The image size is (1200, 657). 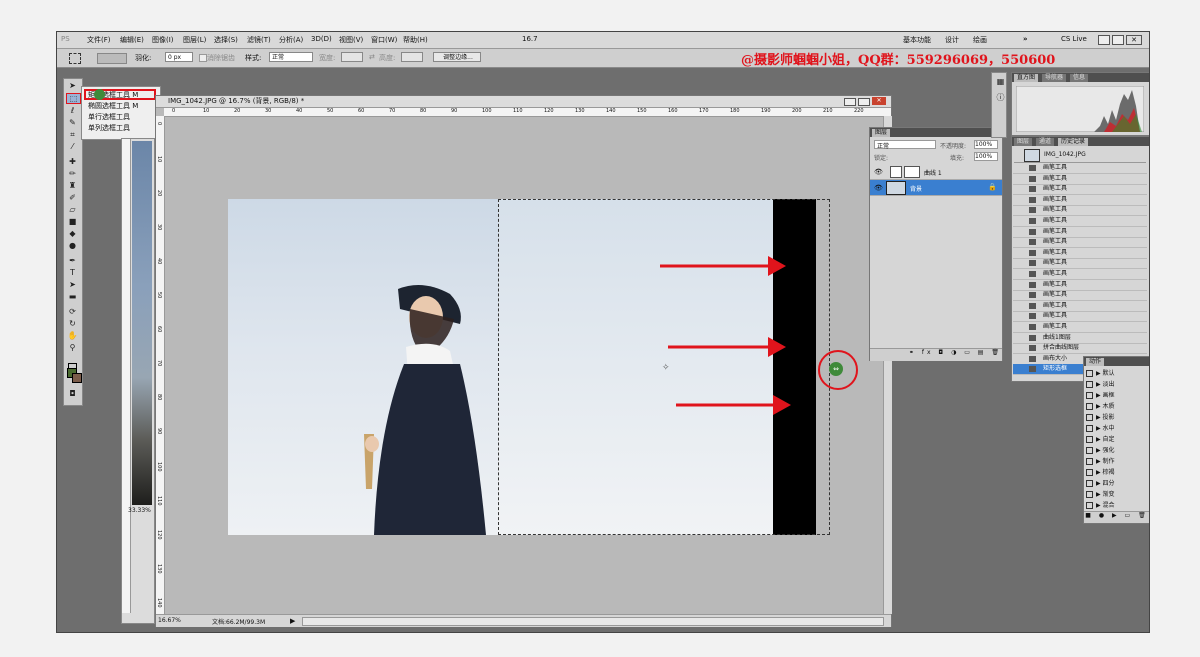 I want to click on brush-tool-icon: ✏, so click(x=72, y=173).